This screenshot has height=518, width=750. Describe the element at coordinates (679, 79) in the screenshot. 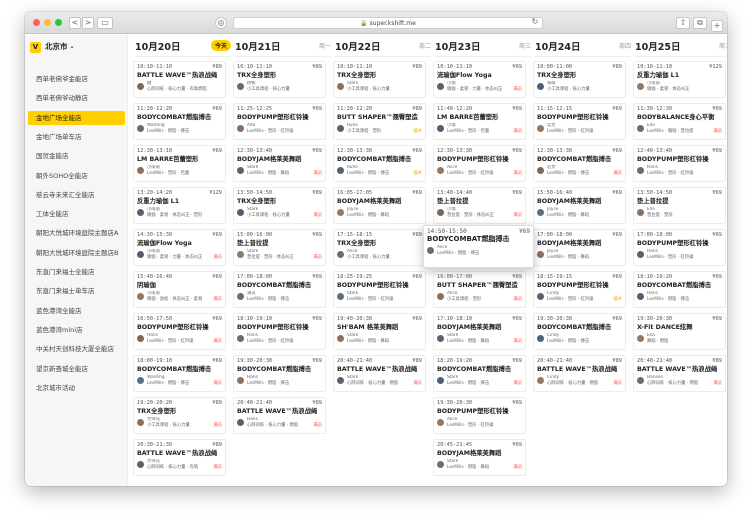

I see `class-card: 10:10-11:10 ¥129 反重力瑜伽 L1 小南南 瑜伽 · 柔韧 · 体态纠正` at that location.